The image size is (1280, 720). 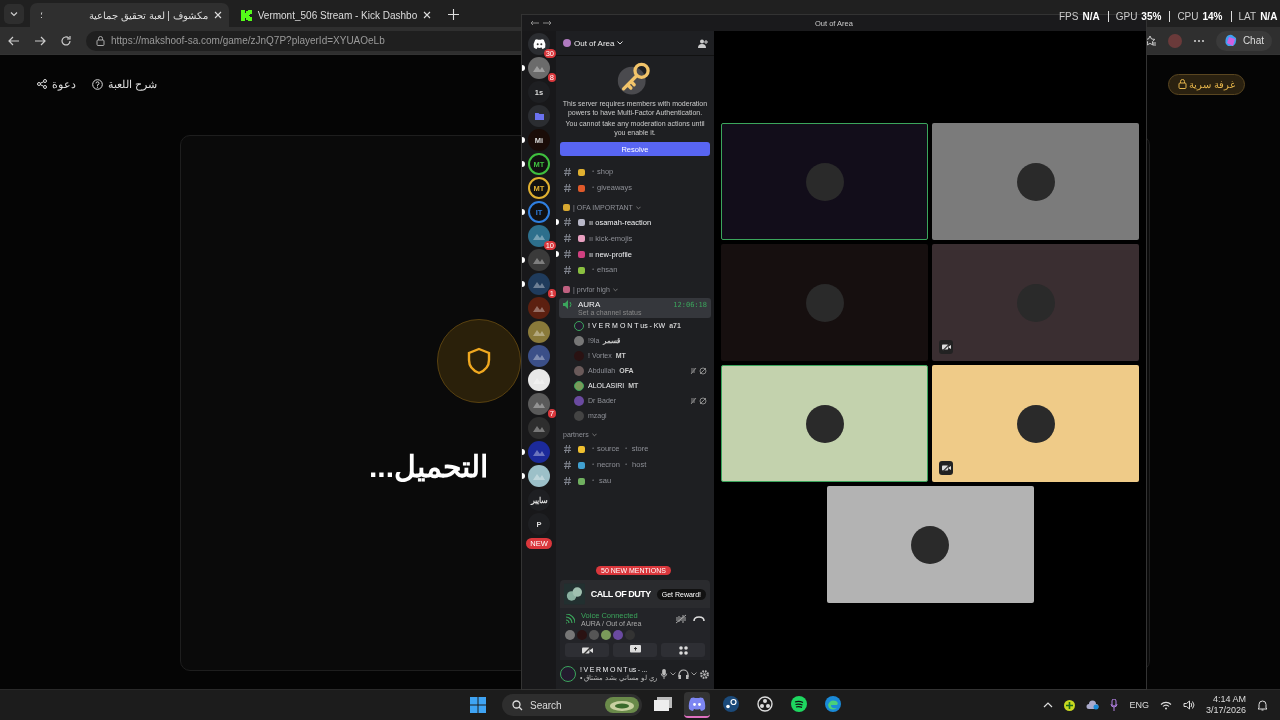 What do you see at coordinates (1091, 16) in the screenshot?
I see `stat-value: N/A` at bounding box center [1091, 16].